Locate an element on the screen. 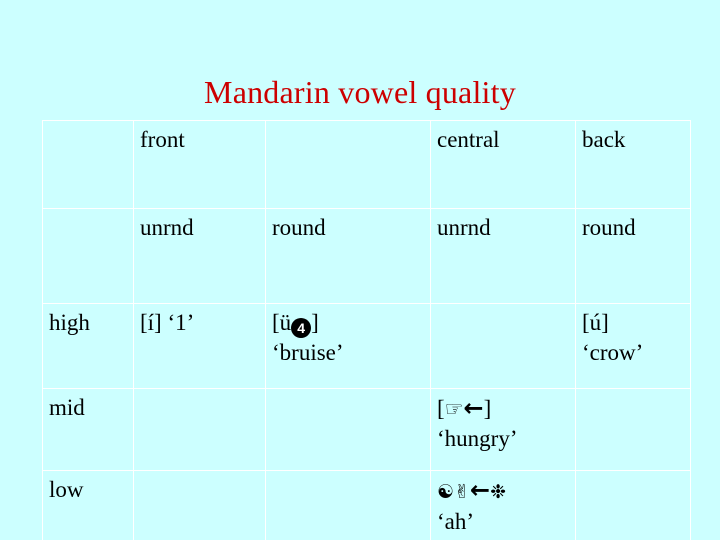 This screenshot has width=720, height=540. header-central-unrnd: unrnd is located at coordinates (503, 256).